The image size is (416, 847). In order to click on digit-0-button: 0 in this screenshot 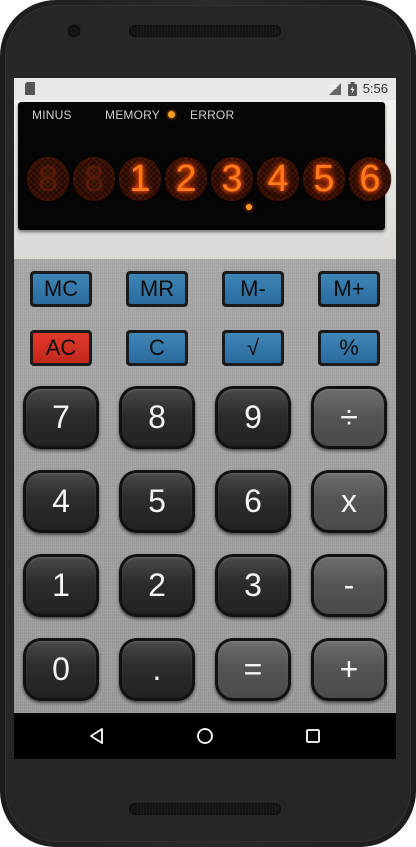, I will do `click(61, 669)`.